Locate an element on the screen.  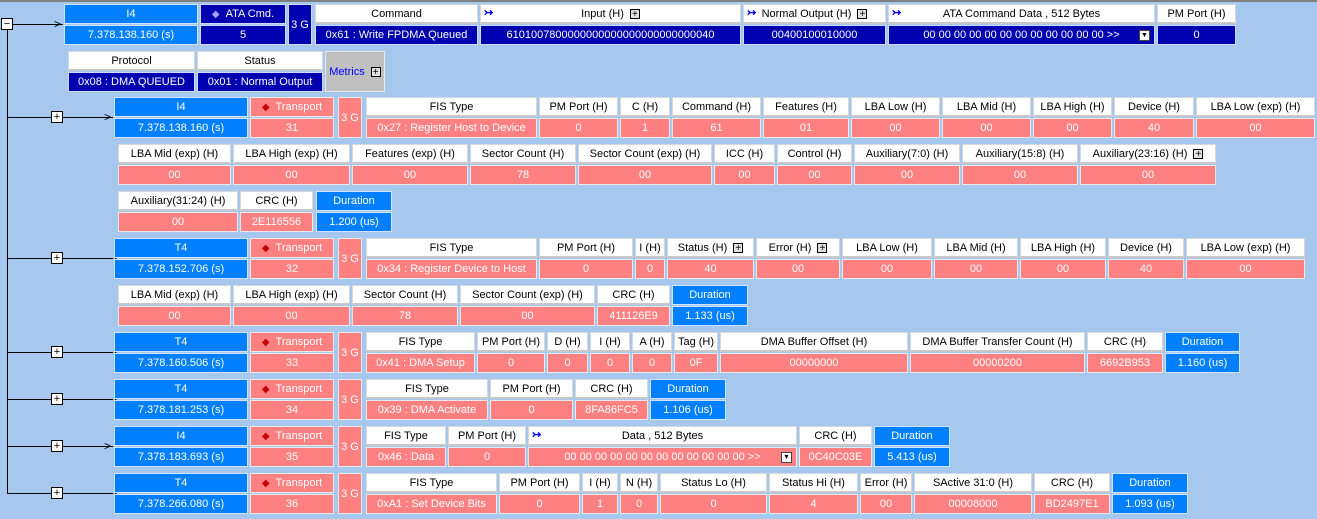
lba-high-exp-h-header: LBA High (exp) (H) is located at coordinates (291, 295).